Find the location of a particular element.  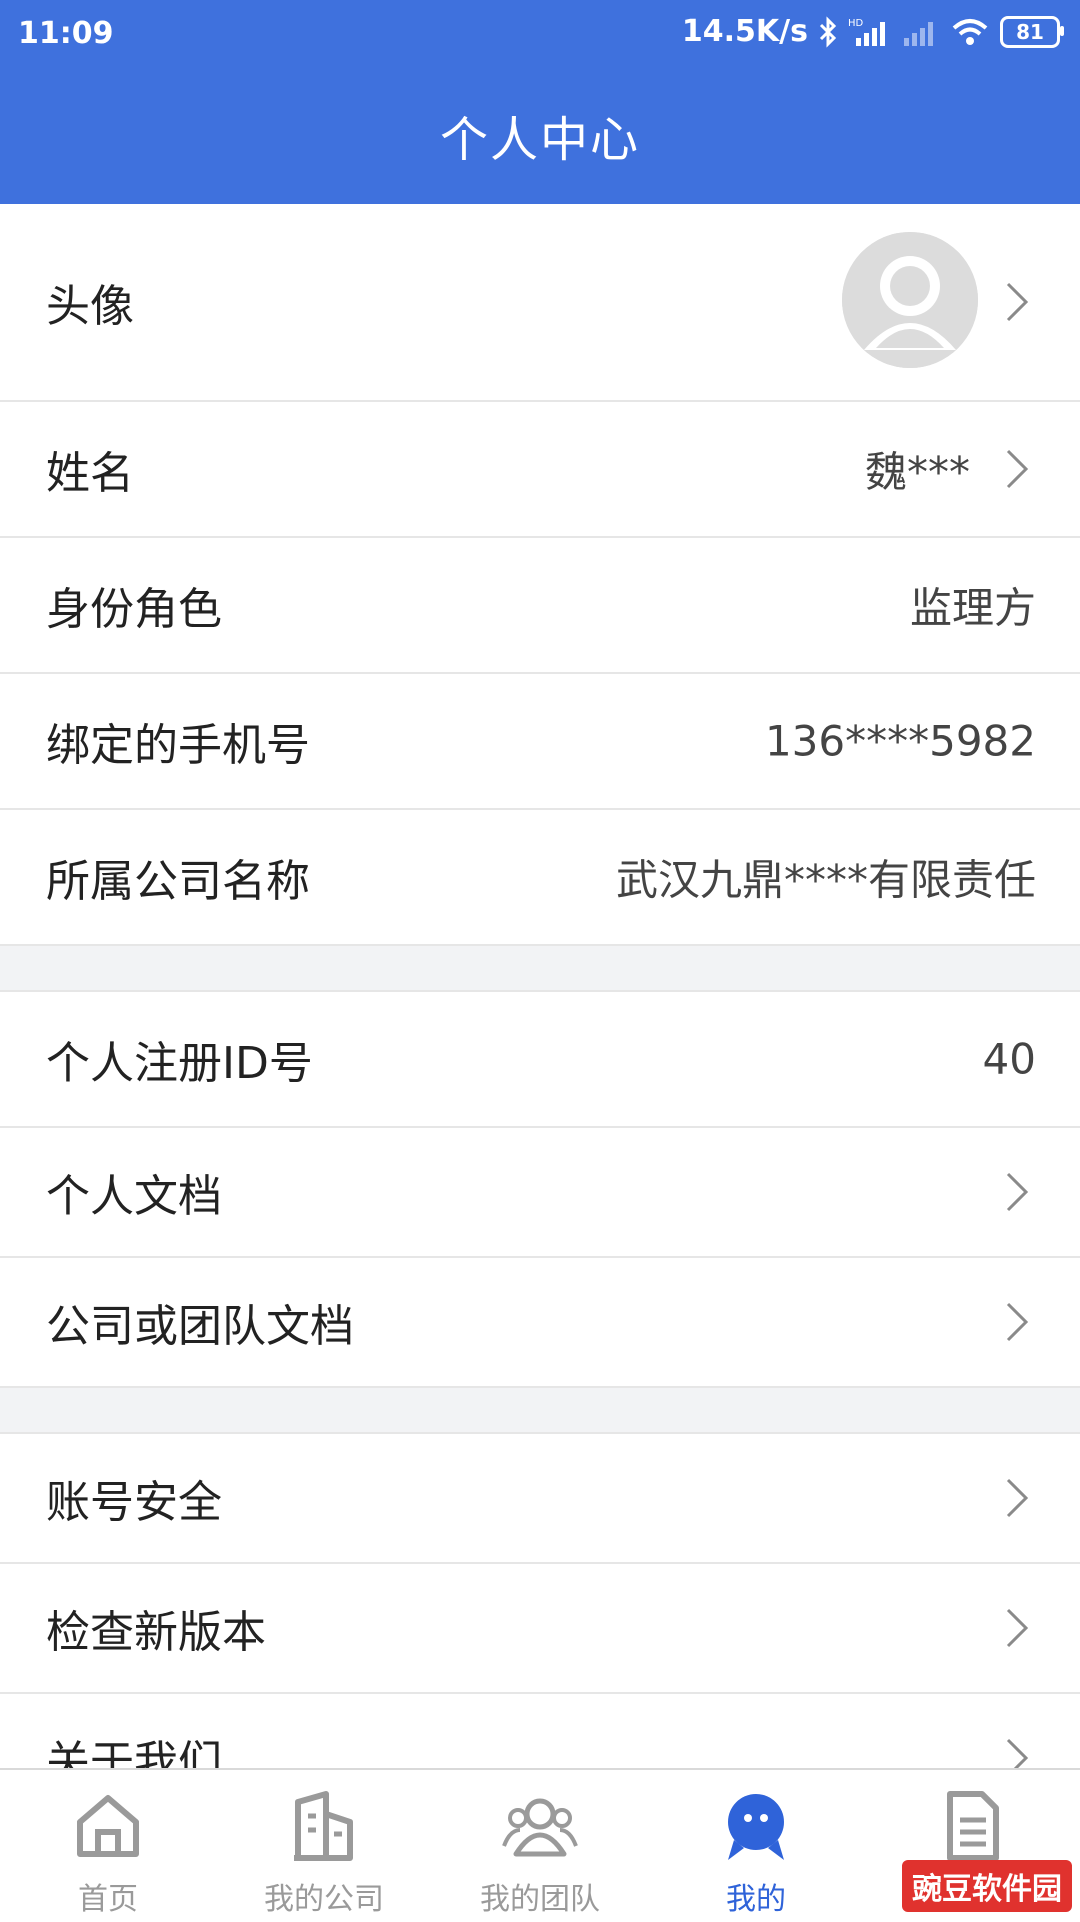

role-row: 身份角色 监理方 is located at coordinates (540, 606).